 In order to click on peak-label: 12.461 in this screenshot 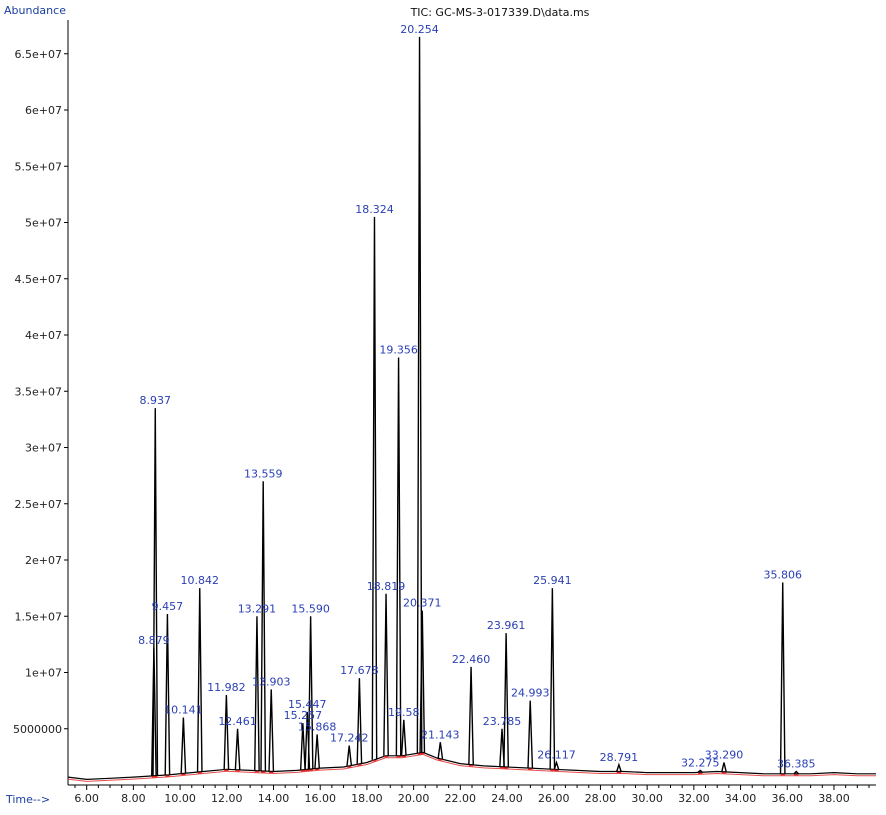, I will do `click(237, 721)`.